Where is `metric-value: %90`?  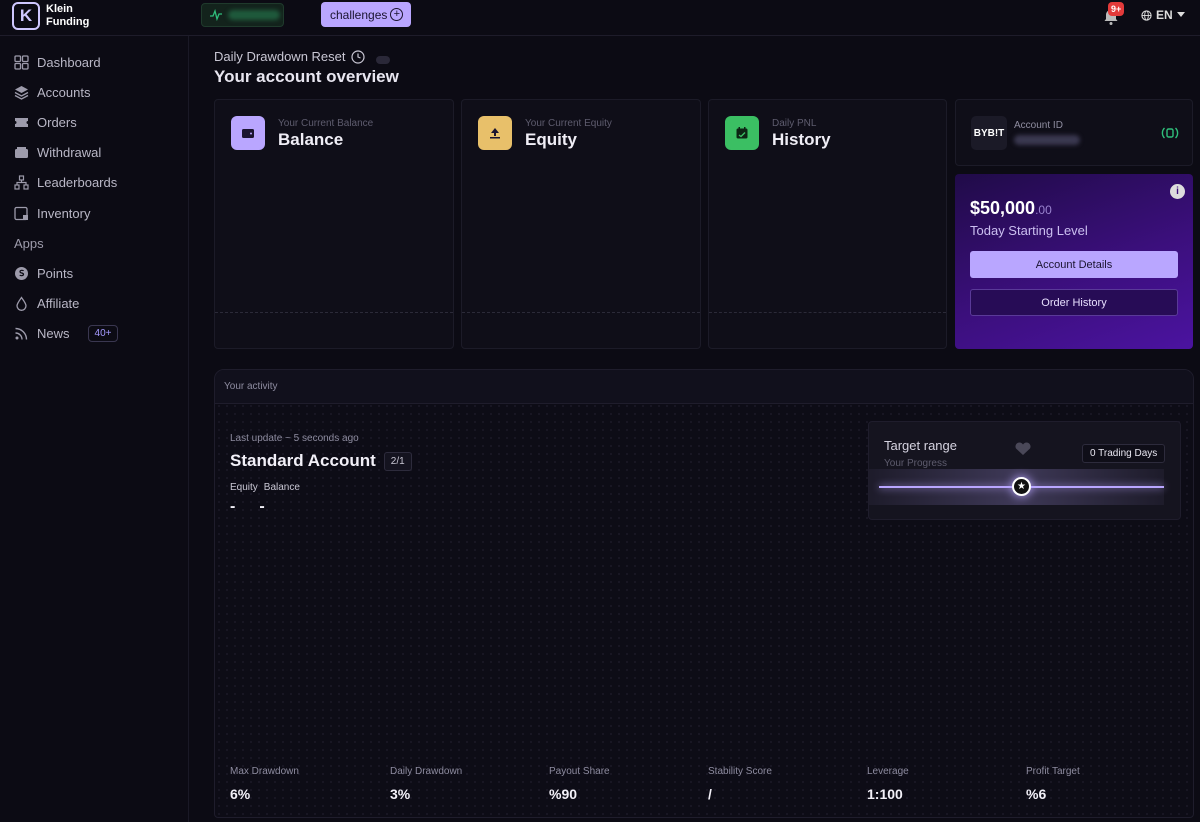 metric-value: %90 is located at coordinates (563, 794).